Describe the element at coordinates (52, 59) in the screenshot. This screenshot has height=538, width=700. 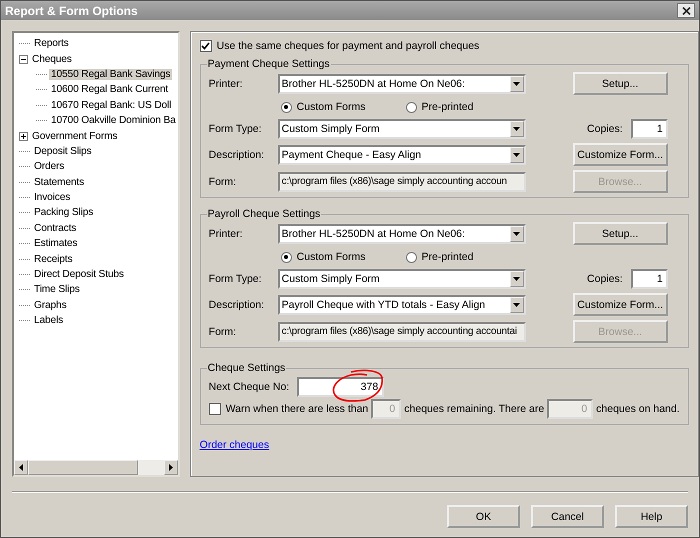
I see `tree-item: Cheques` at that location.